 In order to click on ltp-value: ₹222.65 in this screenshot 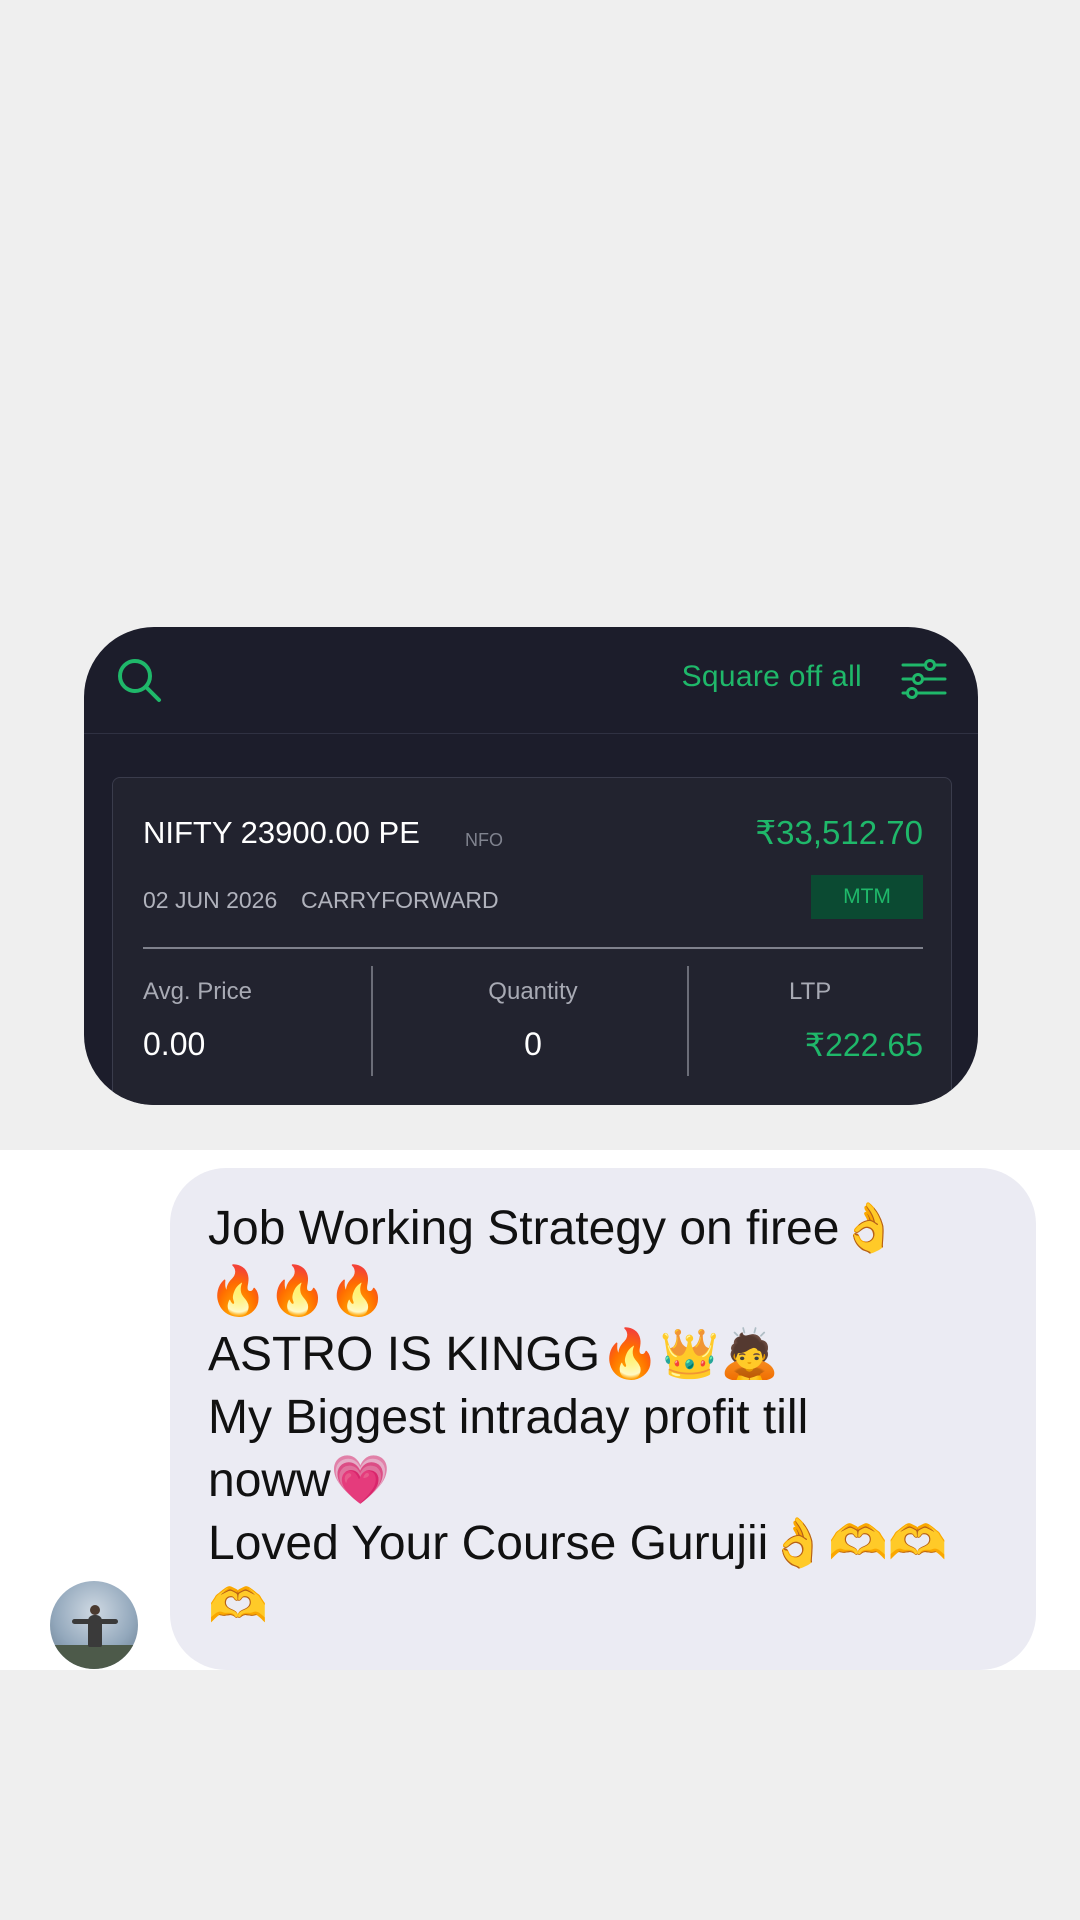, I will do `click(863, 1045)`.